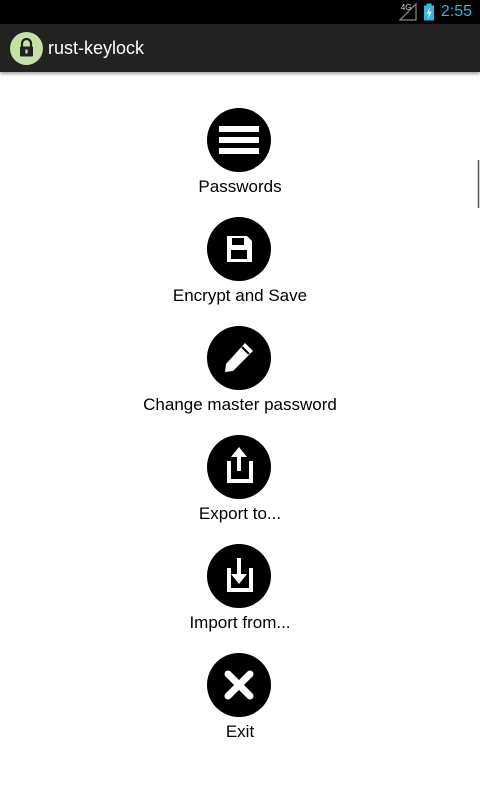 The width and height of the screenshot is (480, 800). Describe the element at coordinates (406, 7) in the screenshot. I see `network-type-label: 4G` at that location.